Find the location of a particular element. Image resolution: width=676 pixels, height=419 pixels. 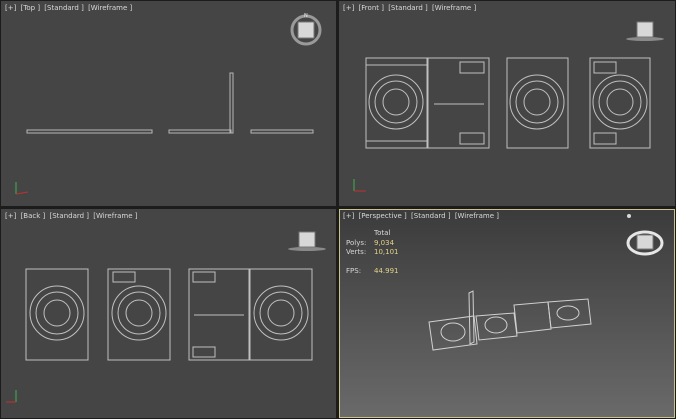

perspective-scene is located at coordinates (546, 282).